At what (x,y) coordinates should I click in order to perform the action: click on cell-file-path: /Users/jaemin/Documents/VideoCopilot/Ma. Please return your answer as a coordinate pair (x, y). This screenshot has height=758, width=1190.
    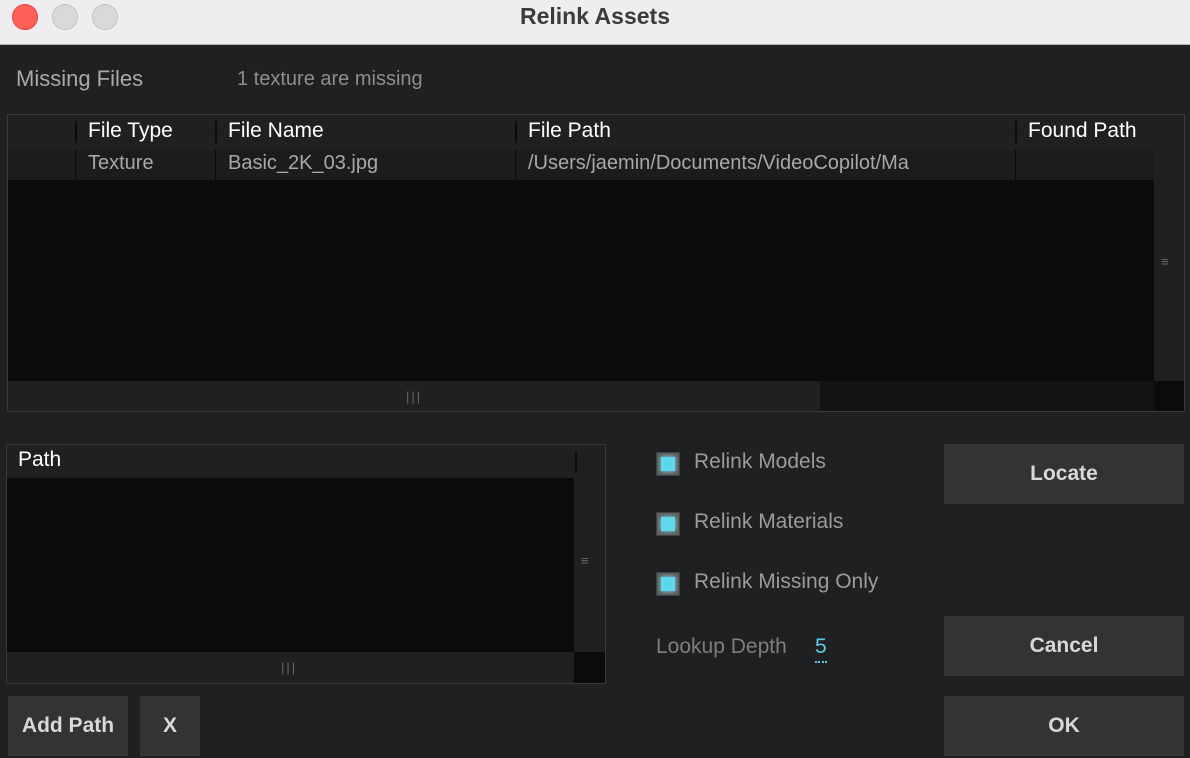
    Looking at the image, I should click on (718, 163).